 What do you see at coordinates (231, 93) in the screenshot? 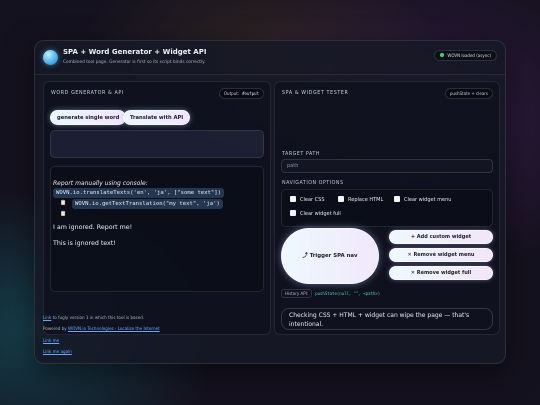
I see `output-label: Output:` at bounding box center [231, 93].